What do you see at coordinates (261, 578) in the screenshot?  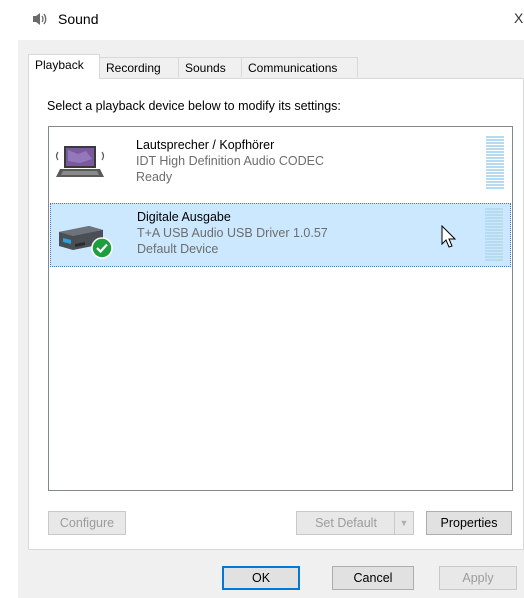 I see `ok-button: OK` at bounding box center [261, 578].